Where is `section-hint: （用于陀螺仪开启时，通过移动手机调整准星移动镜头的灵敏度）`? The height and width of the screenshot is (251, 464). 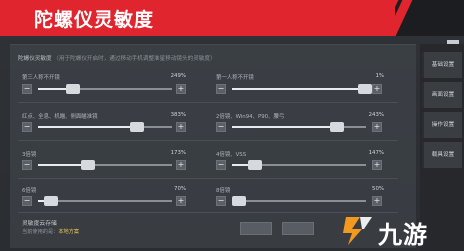 section-hint: （用于陀螺仪开启时，通过移动手机调整准星移动镜头的灵敏度） is located at coordinates (134, 59).